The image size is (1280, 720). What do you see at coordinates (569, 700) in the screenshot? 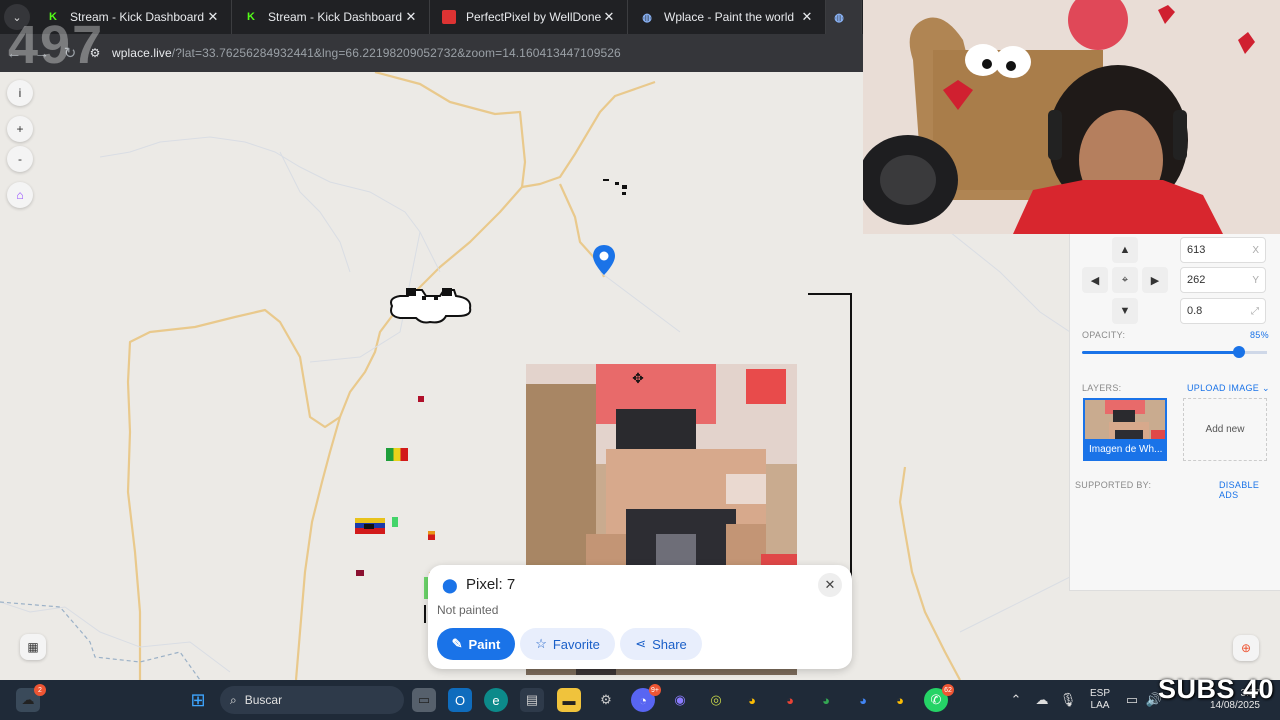
I see `file-explorer-icon: ▬` at bounding box center [569, 700].